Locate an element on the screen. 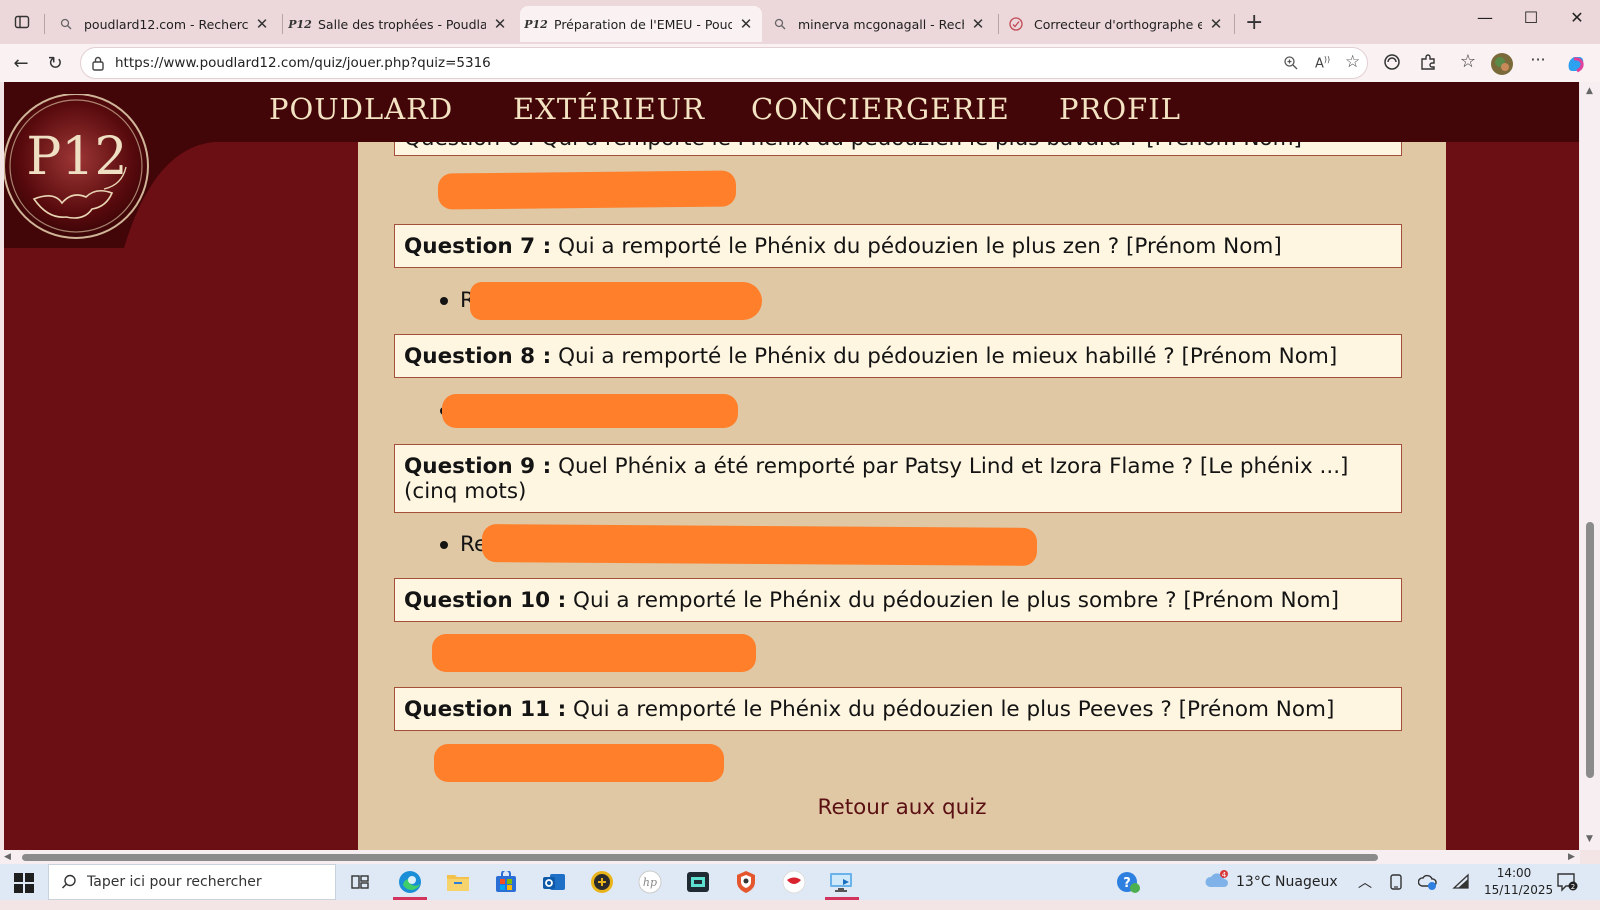  file-explorer-icon is located at coordinates (458, 882).